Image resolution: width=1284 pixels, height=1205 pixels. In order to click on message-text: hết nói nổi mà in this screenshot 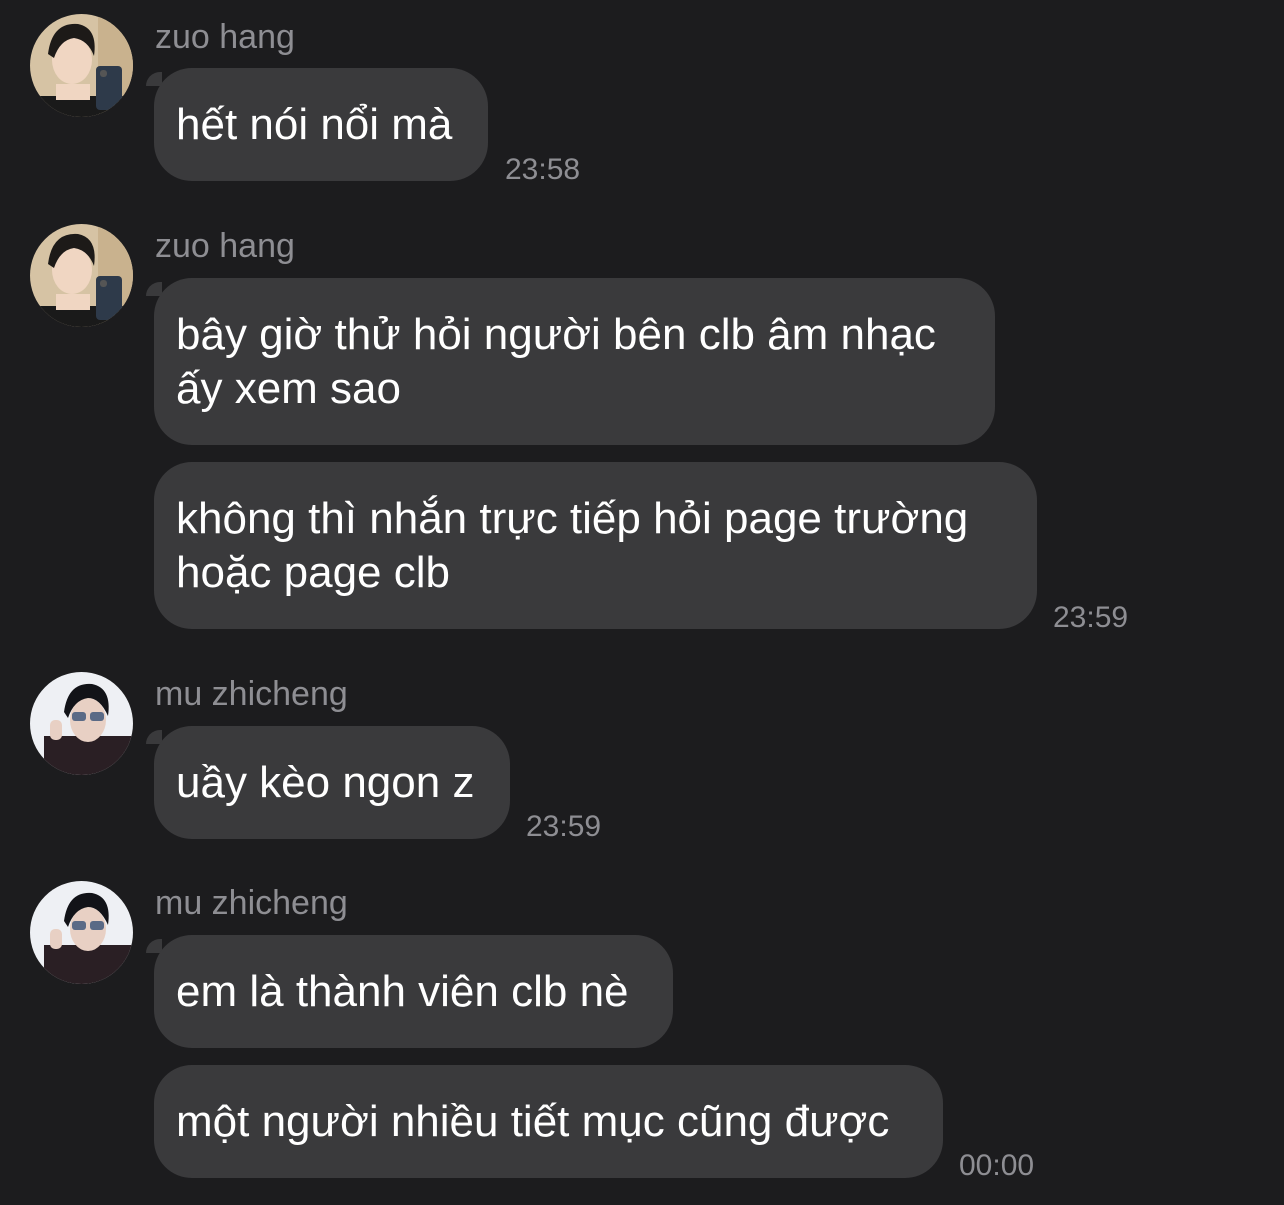, I will do `click(314, 124)`.